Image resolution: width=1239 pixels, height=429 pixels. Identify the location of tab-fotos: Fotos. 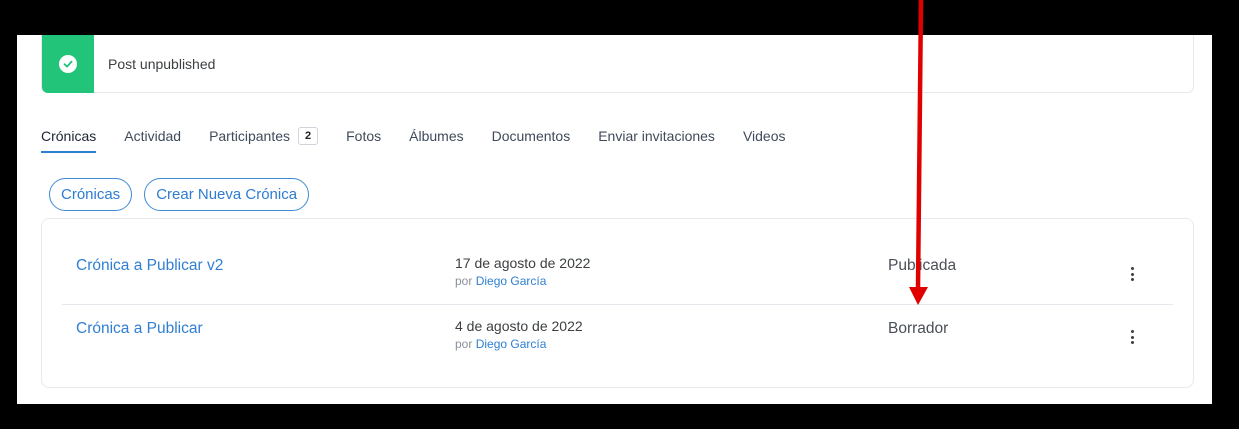
(363, 136).